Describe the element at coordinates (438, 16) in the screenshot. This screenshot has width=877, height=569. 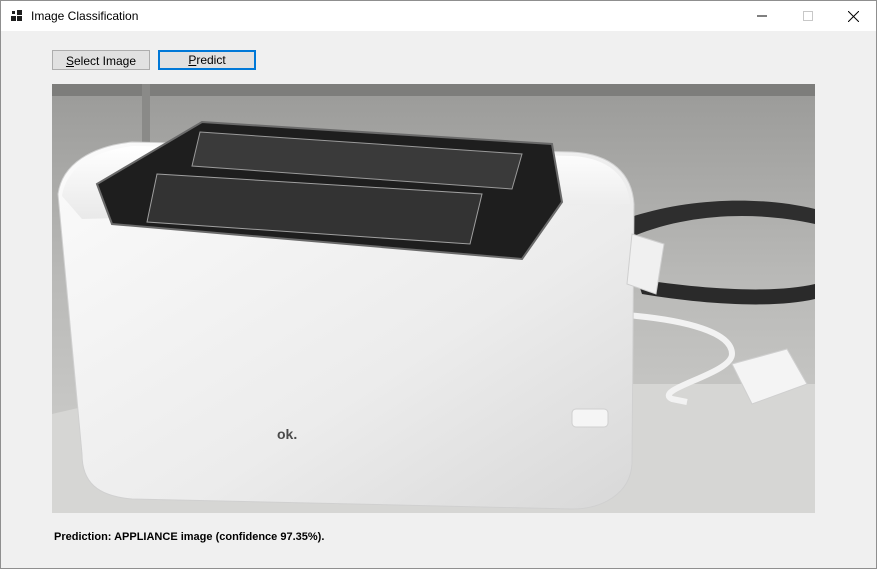
I see `title-bar: Image Classification` at that location.